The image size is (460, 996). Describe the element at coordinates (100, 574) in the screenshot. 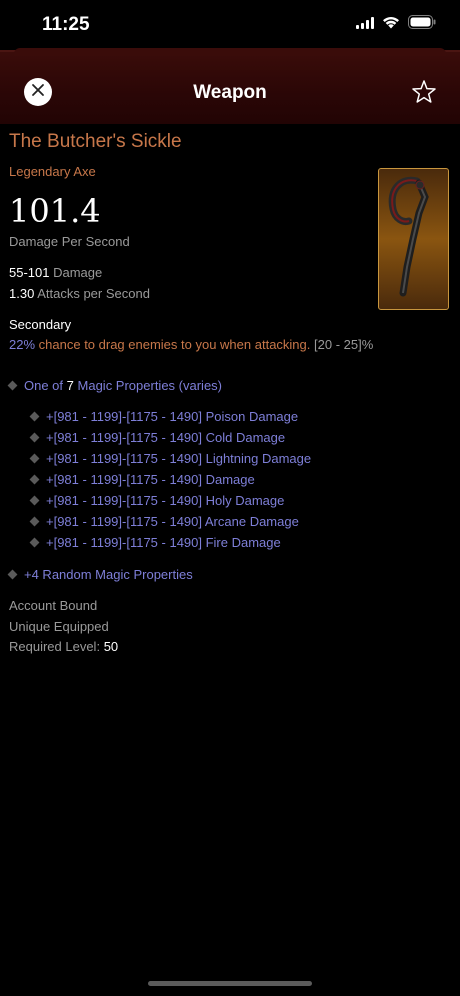

I see `random-properties: +4 Random Magic Properties` at that location.